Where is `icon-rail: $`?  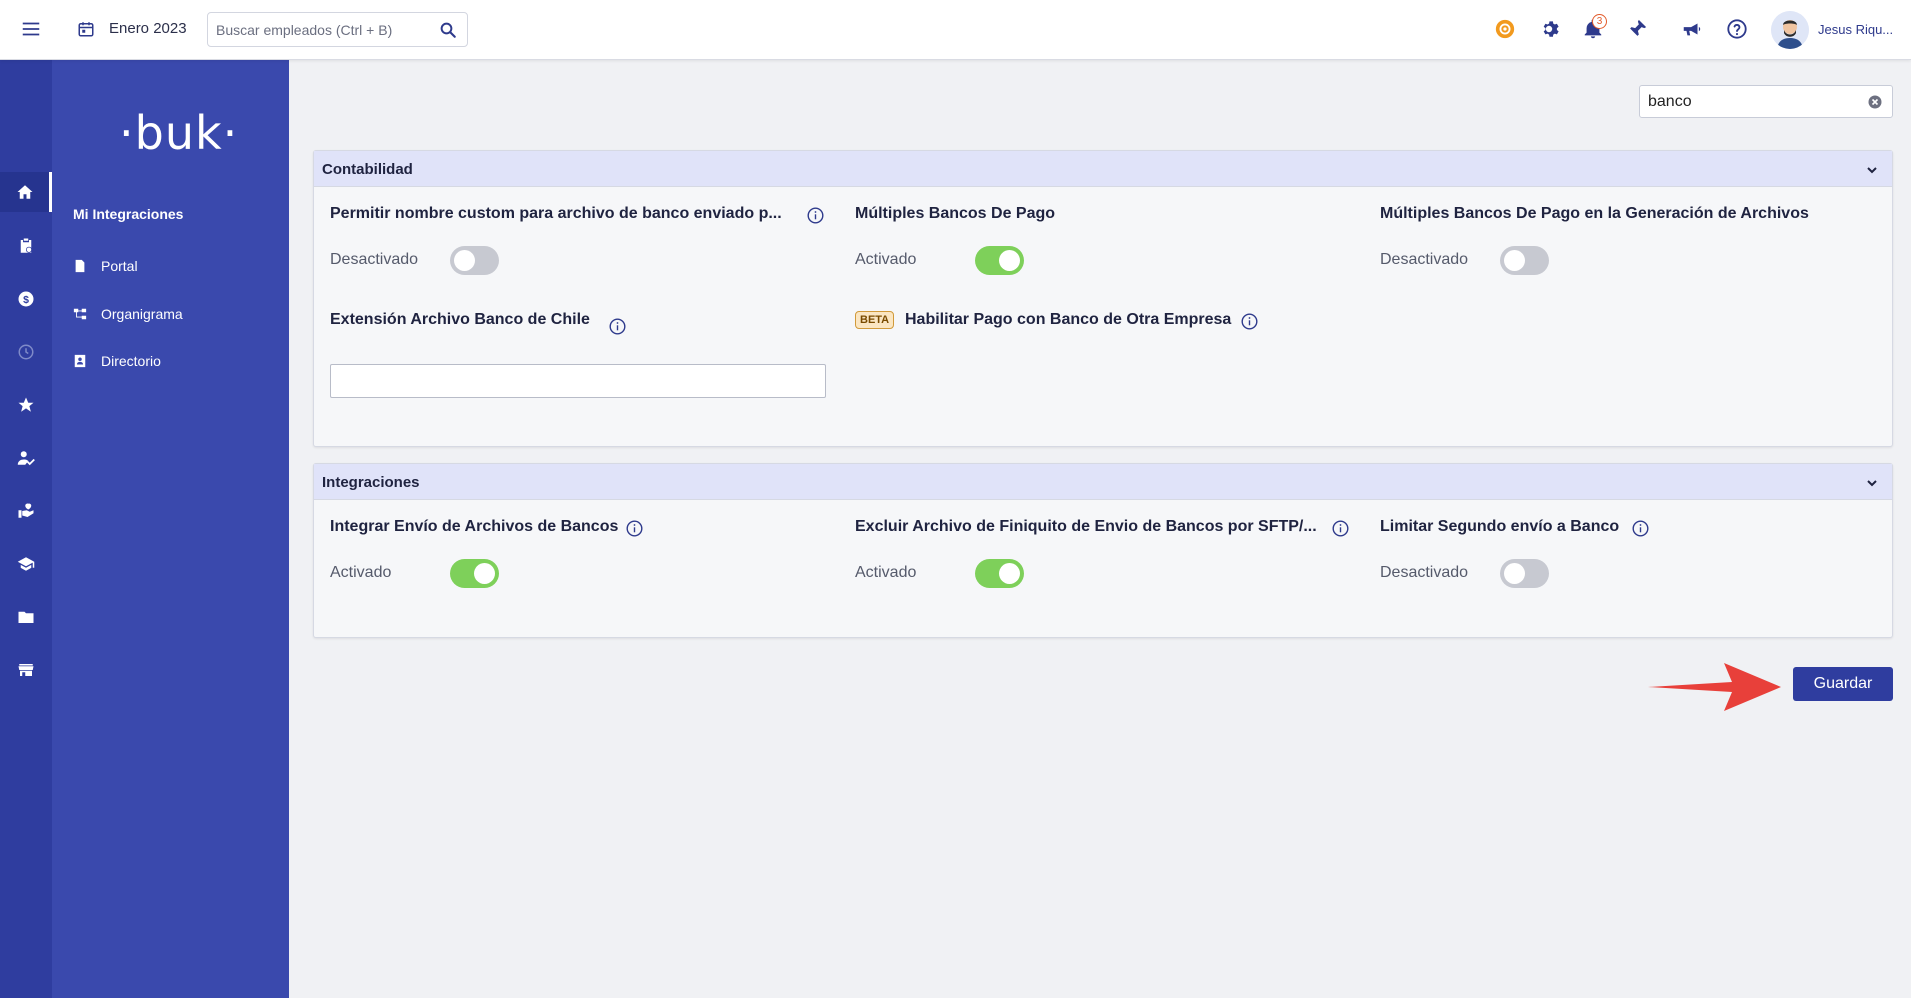 icon-rail: $ is located at coordinates (26, 529).